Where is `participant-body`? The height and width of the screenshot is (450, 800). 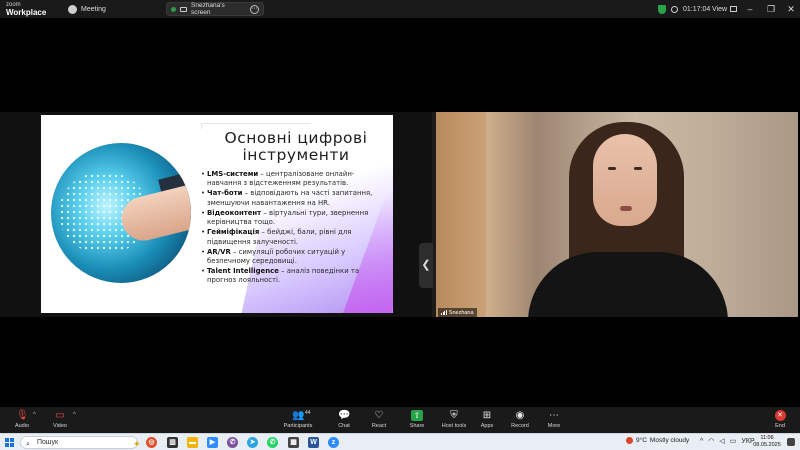
participant-body is located at coordinates (628, 284).